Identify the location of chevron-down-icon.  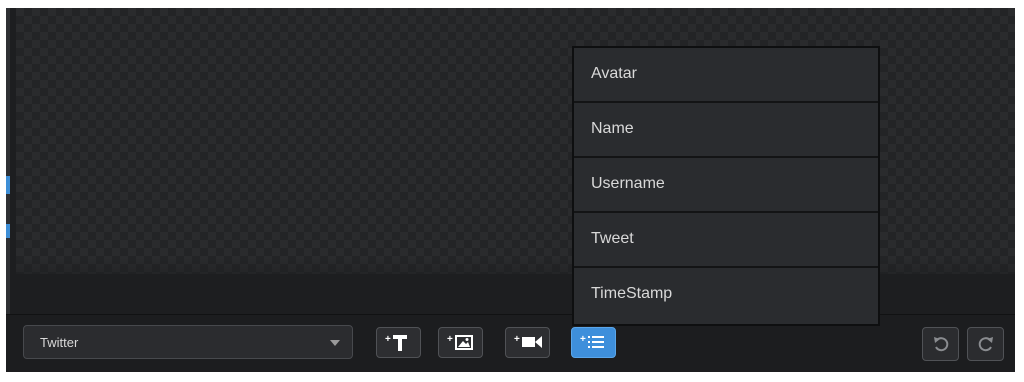
(335, 343).